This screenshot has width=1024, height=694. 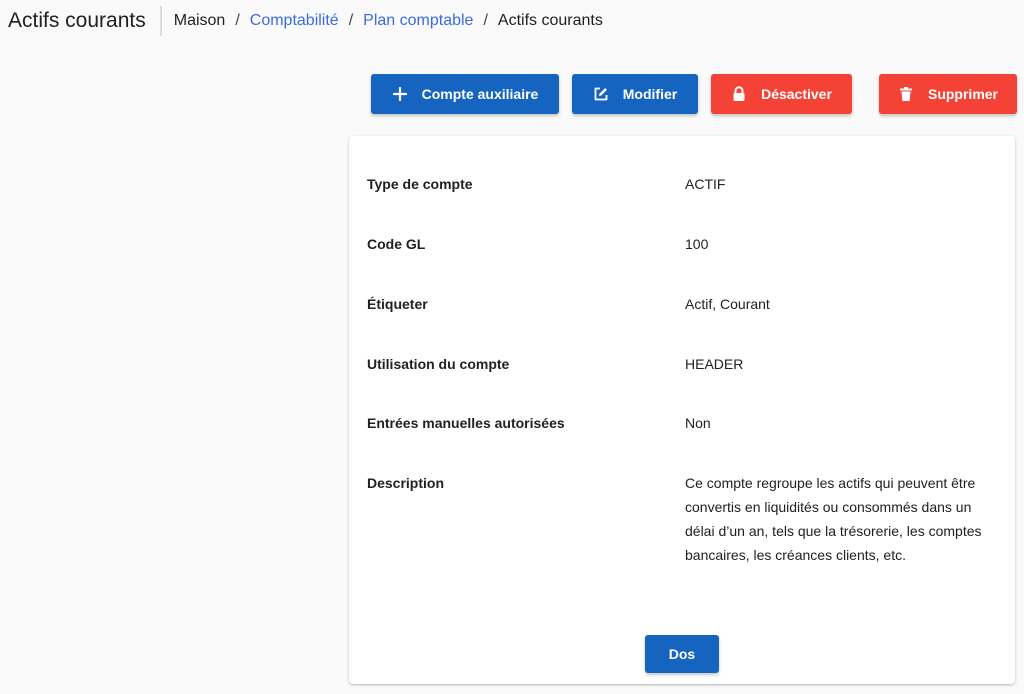 What do you see at coordinates (698, 423) in the screenshot?
I see `detail-value: Non` at bounding box center [698, 423].